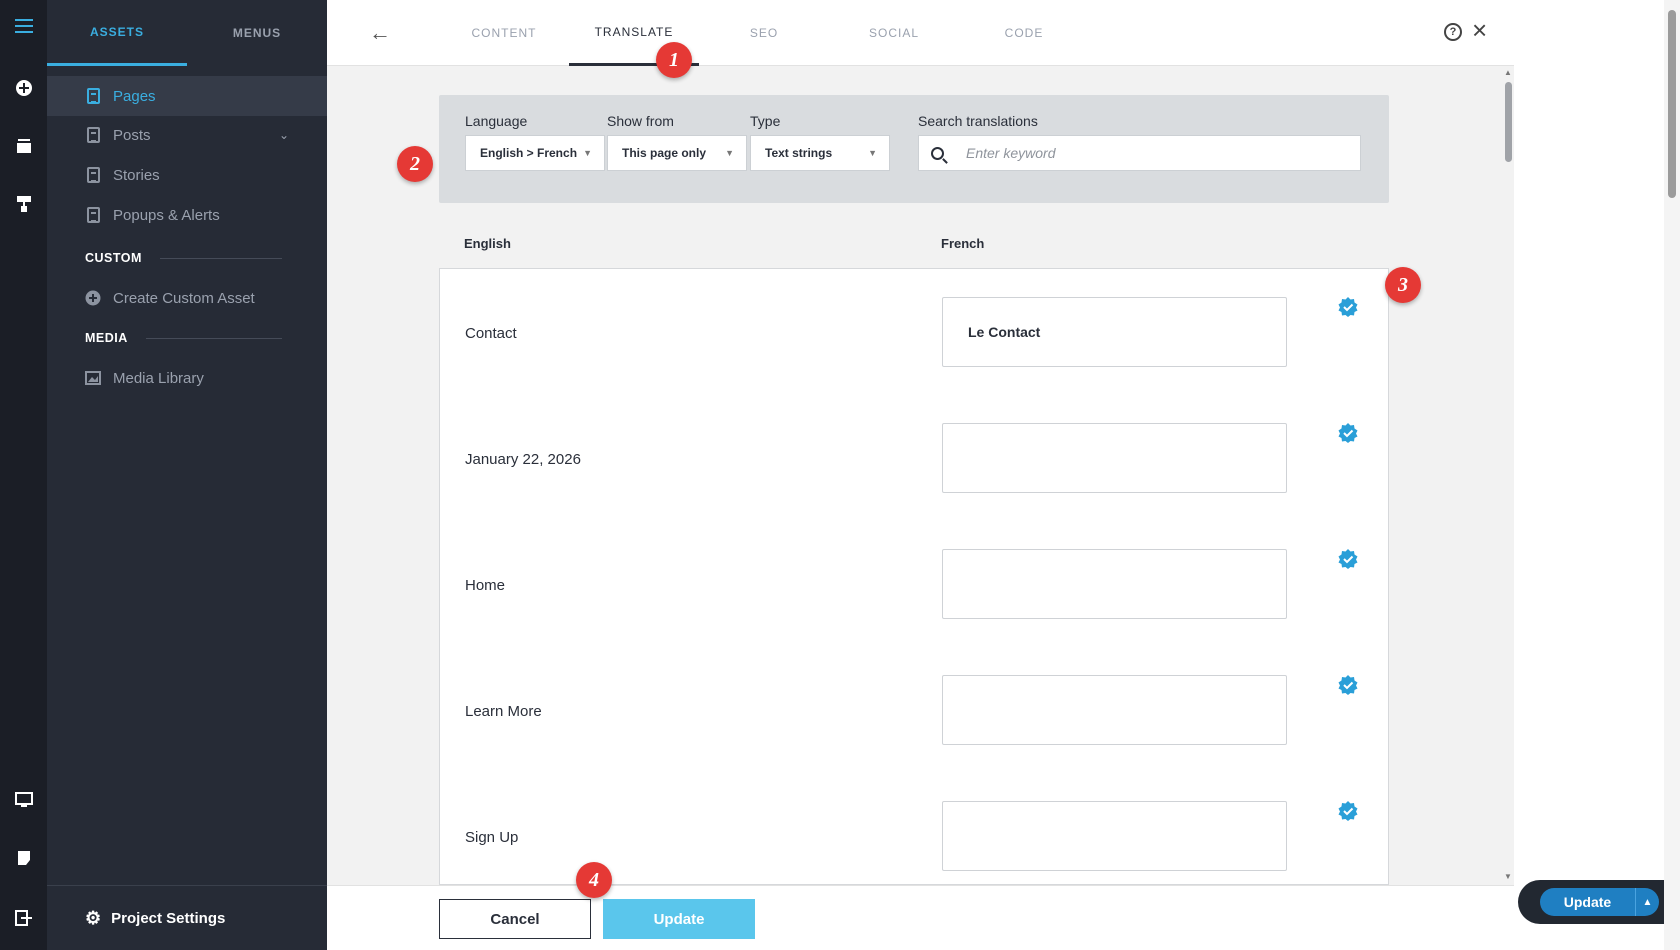  Describe the element at coordinates (914, 332) in the screenshot. I see `translation-row: Contact Le Contact` at that location.